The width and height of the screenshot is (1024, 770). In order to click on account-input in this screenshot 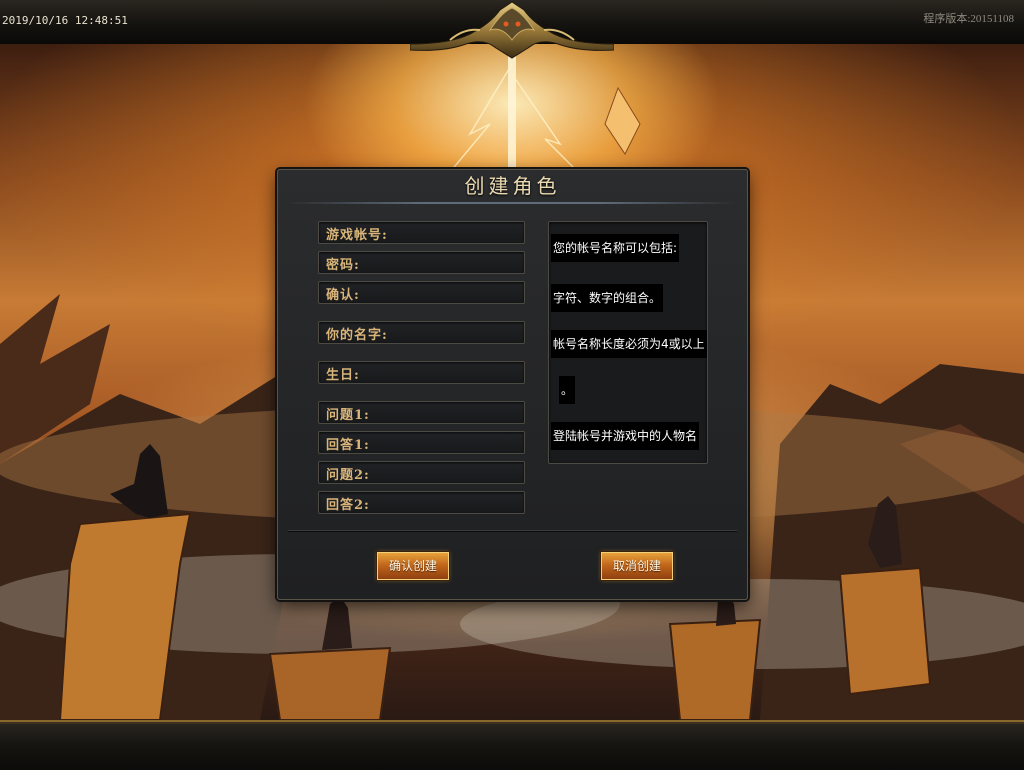, I will do `click(461, 232)`.